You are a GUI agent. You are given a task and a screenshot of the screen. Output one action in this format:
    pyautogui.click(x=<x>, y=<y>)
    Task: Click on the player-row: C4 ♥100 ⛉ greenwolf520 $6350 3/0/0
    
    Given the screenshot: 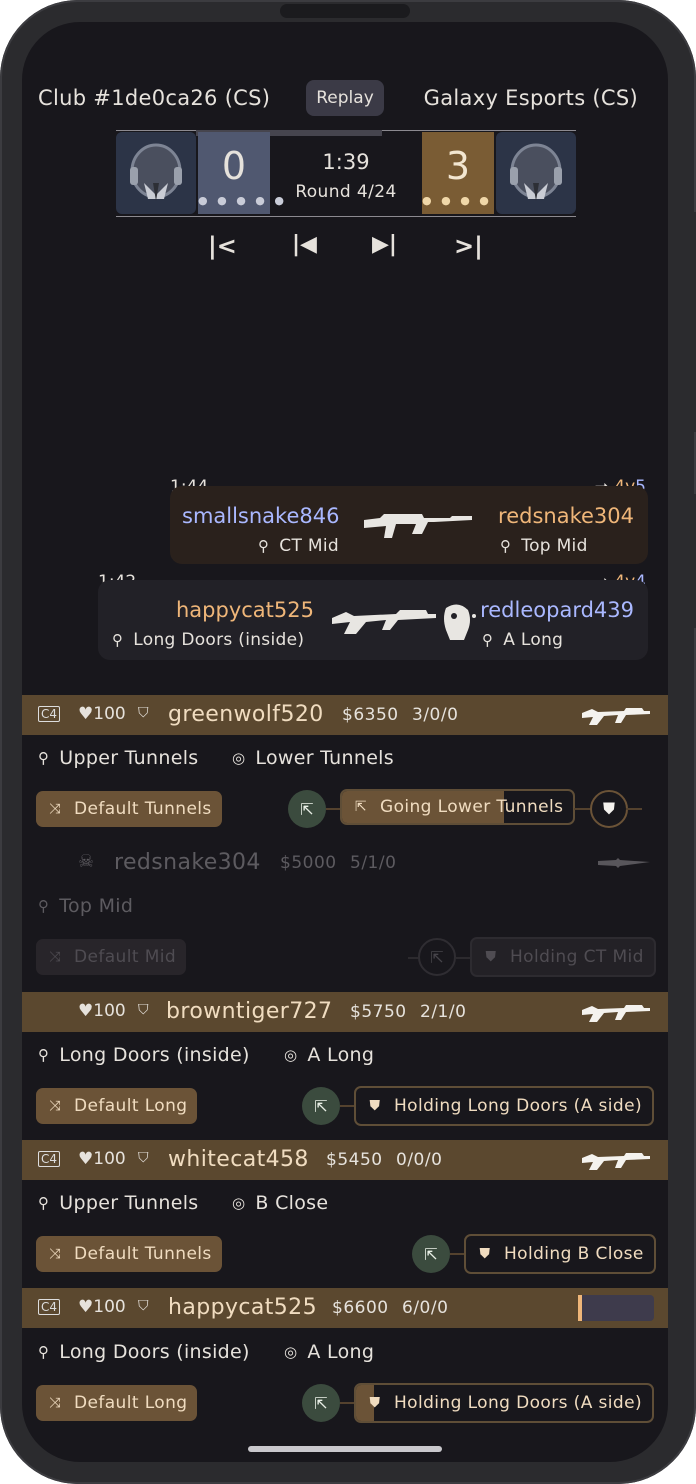 What is the action you would take?
    pyautogui.click(x=345, y=715)
    